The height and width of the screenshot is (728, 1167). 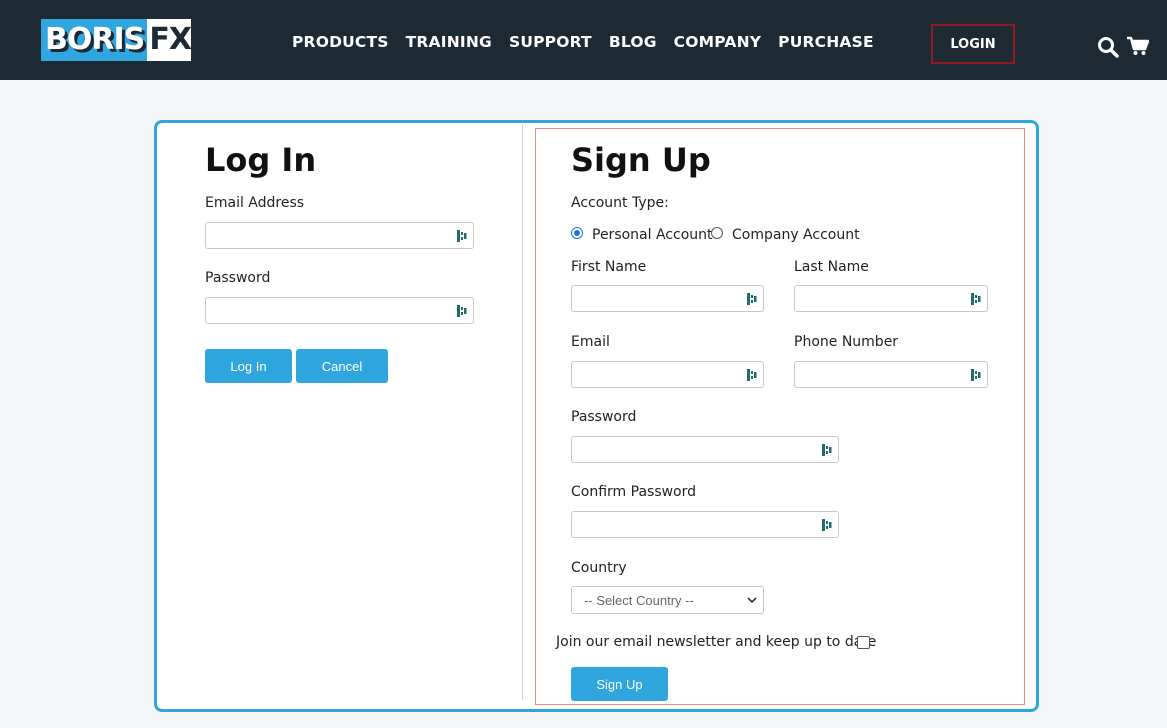 I want to click on personal-account-radio, so click(x=577, y=233).